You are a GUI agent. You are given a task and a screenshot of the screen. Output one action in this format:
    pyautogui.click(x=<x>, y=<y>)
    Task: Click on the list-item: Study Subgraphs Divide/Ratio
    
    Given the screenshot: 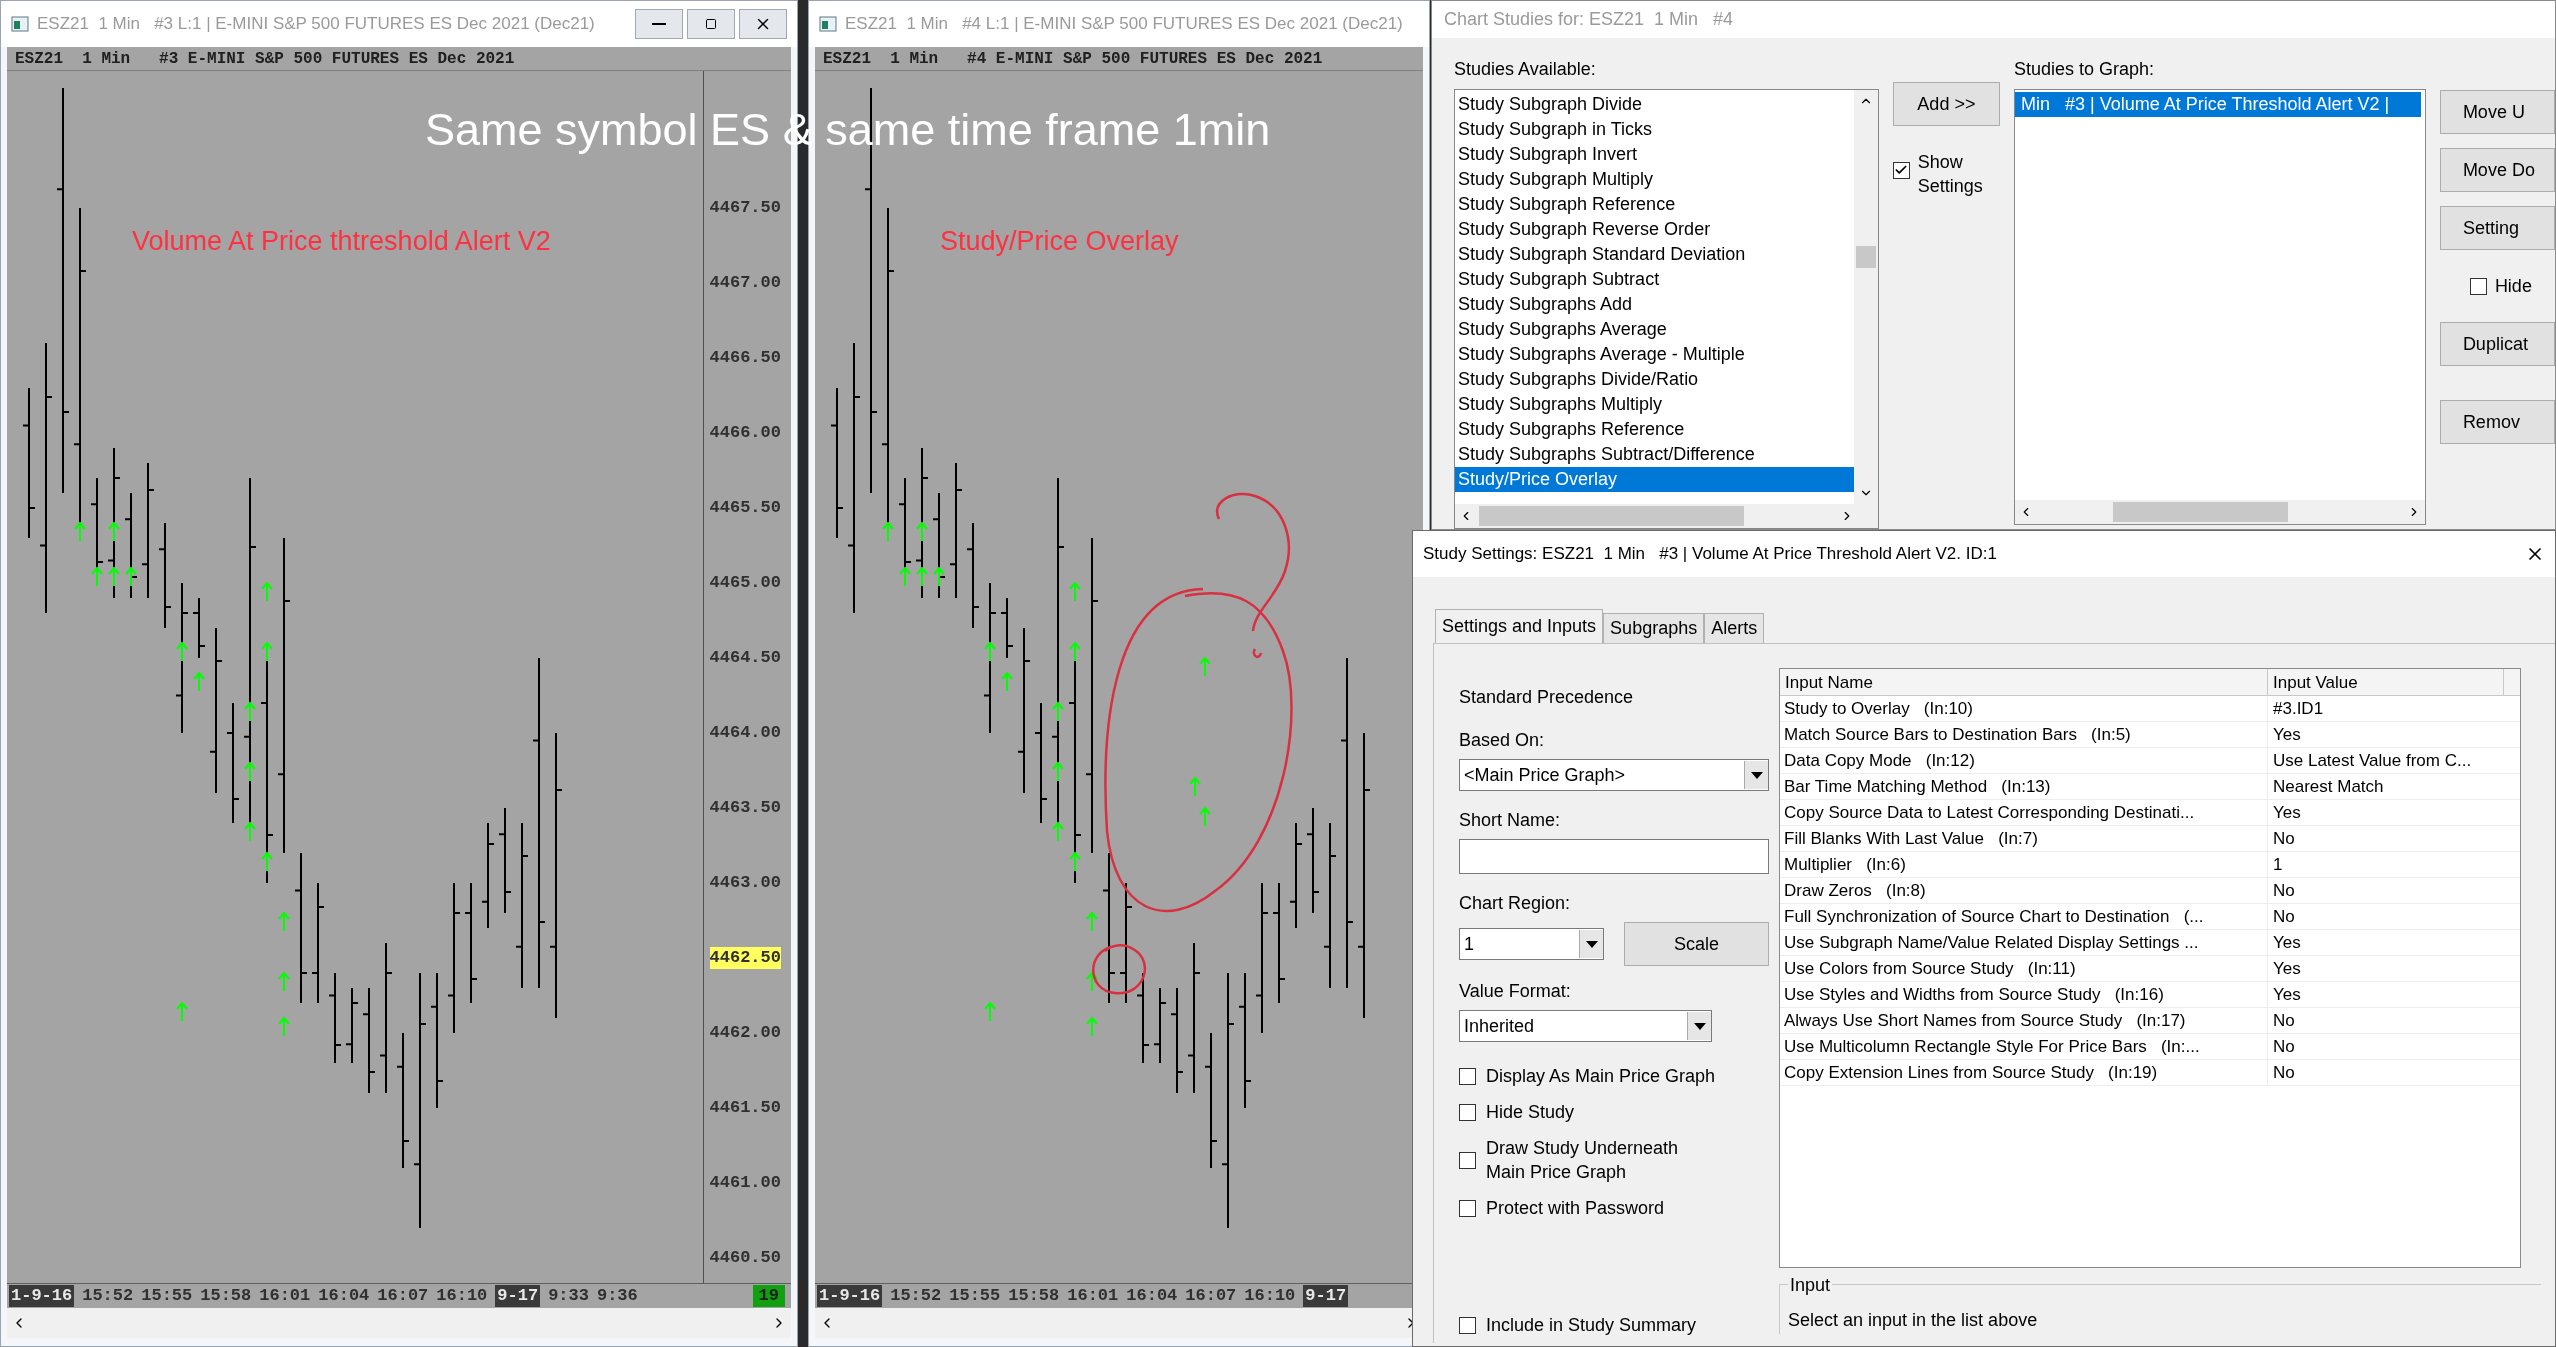 What is the action you would take?
    pyautogui.click(x=1654, y=379)
    